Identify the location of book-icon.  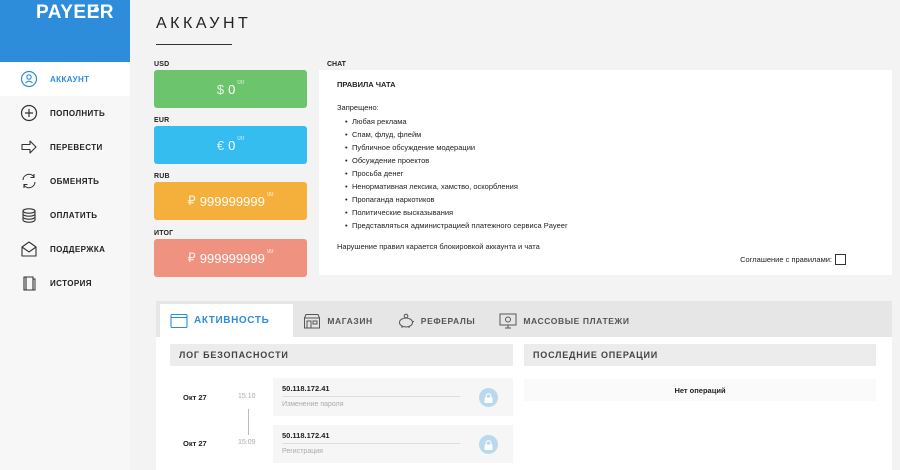
(29, 283).